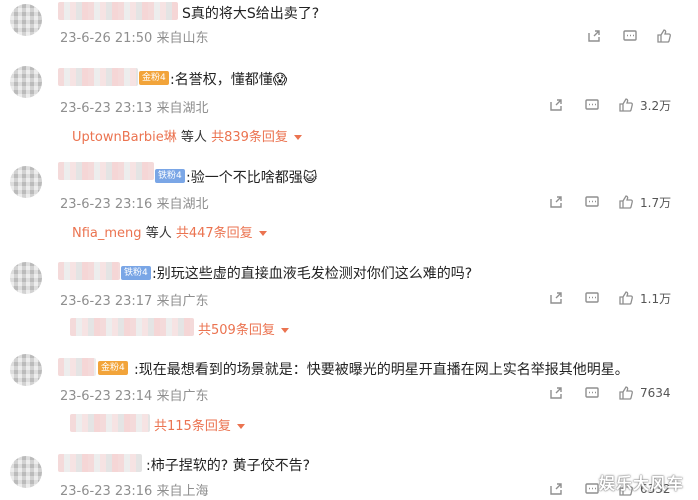 This screenshot has height=500, width=698. I want to click on comment-meta: 23-6-23 23:16 来自上海, so click(134, 491).